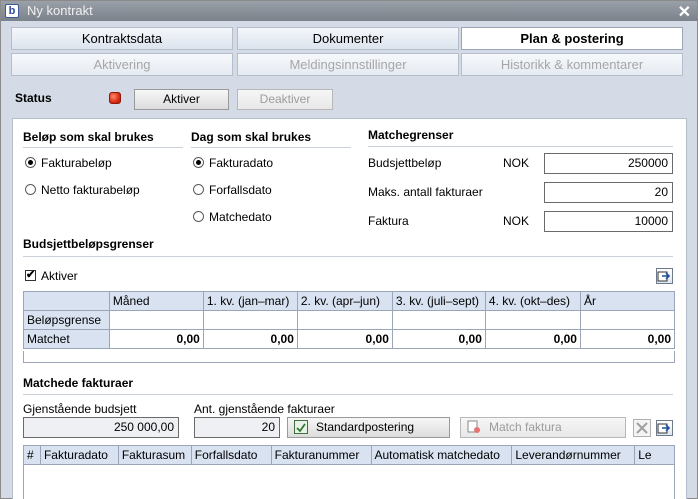  What do you see at coordinates (344, 301) in the screenshot?
I see `column-header: 2. kv. (apr–jun)` at bounding box center [344, 301].